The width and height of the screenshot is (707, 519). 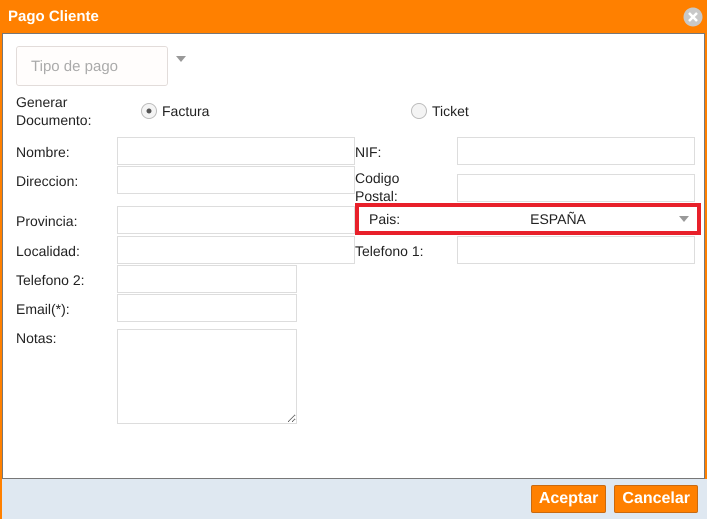 I want to click on field-label: Nombre:, so click(x=43, y=152).